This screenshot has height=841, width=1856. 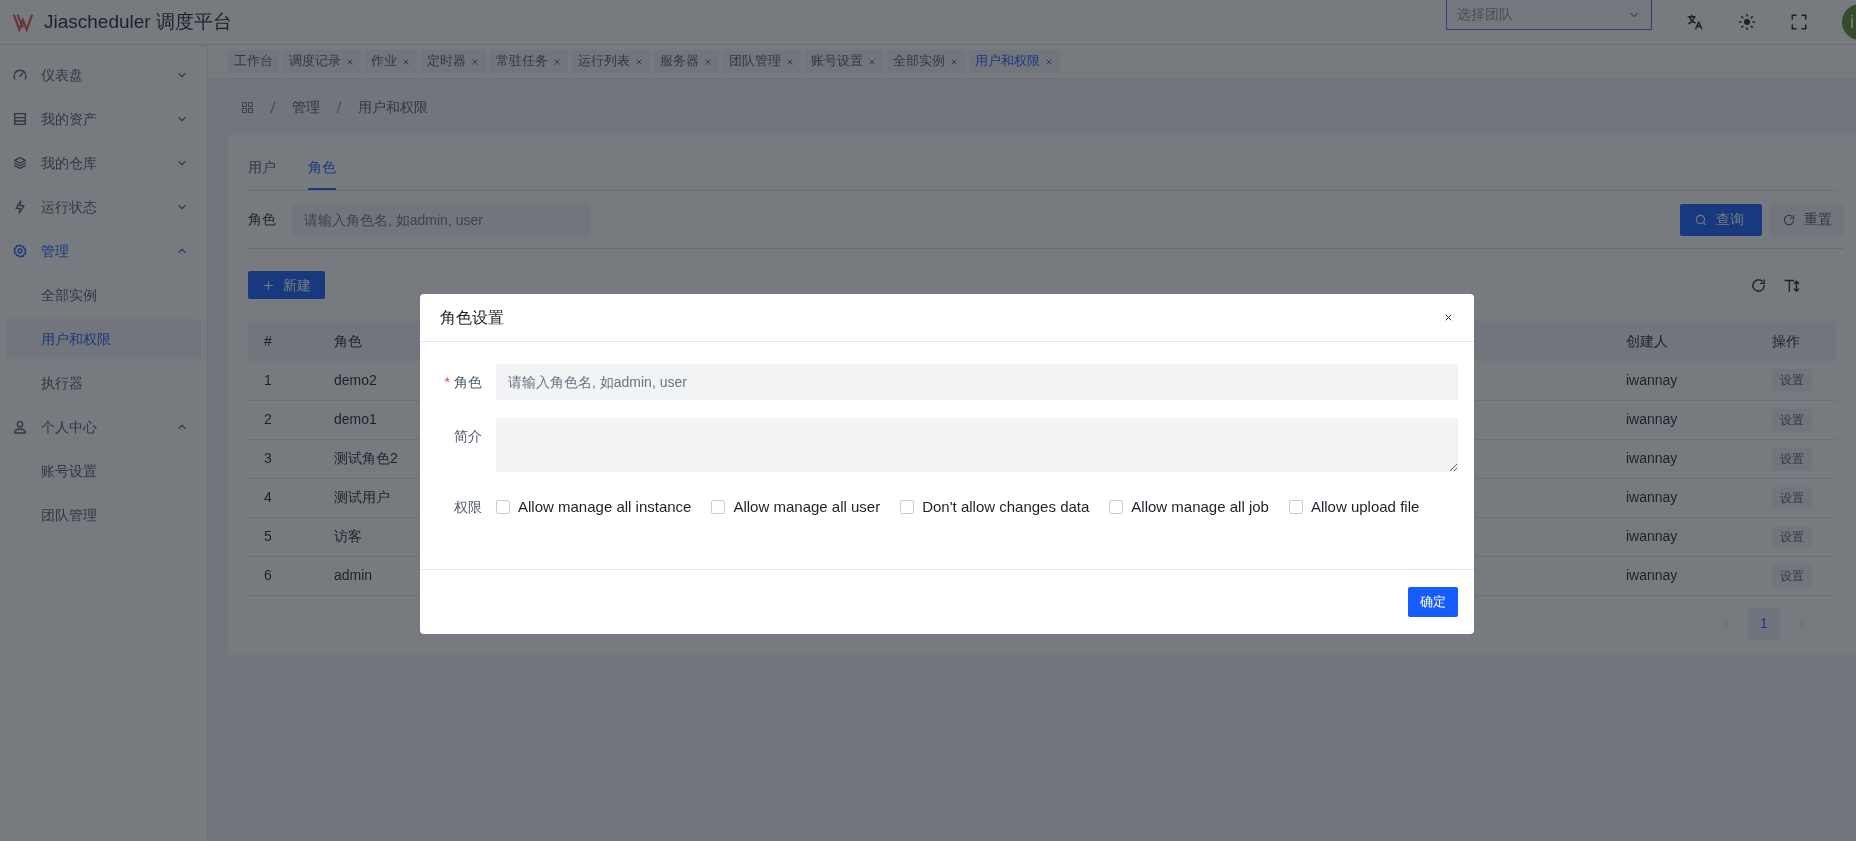 What do you see at coordinates (1006, 507) in the screenshot?
I see `checkbox-label: Don't allow changes data` at bounding box center [1006, 507].